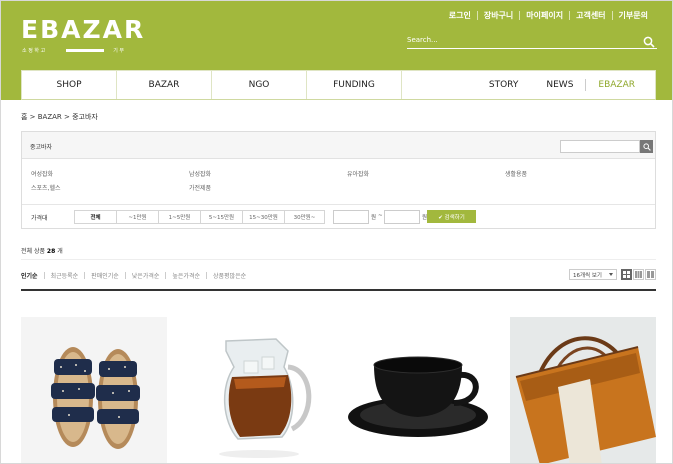 The width and height of the screenshot is (673, 464). I want to click on nav-right-group: STORY NEWS EBAZAR, so click(528, 85).